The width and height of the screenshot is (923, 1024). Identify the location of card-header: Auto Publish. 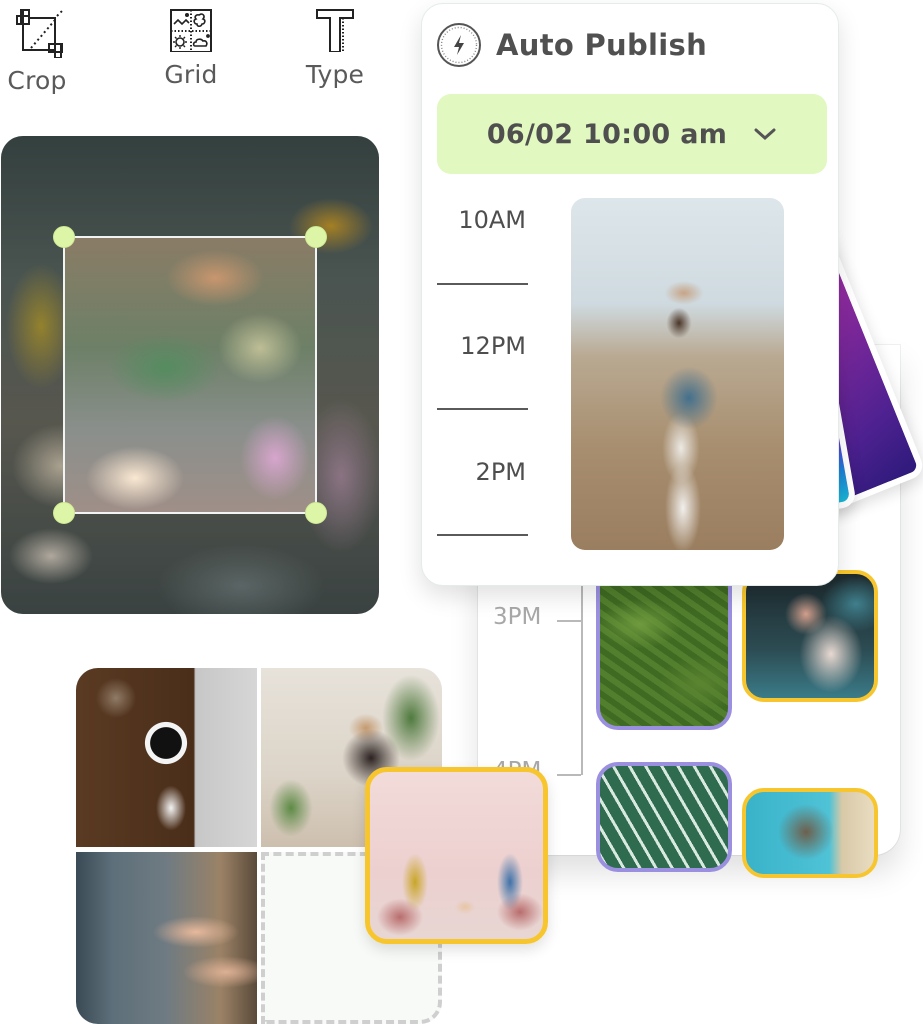
(571, 45).